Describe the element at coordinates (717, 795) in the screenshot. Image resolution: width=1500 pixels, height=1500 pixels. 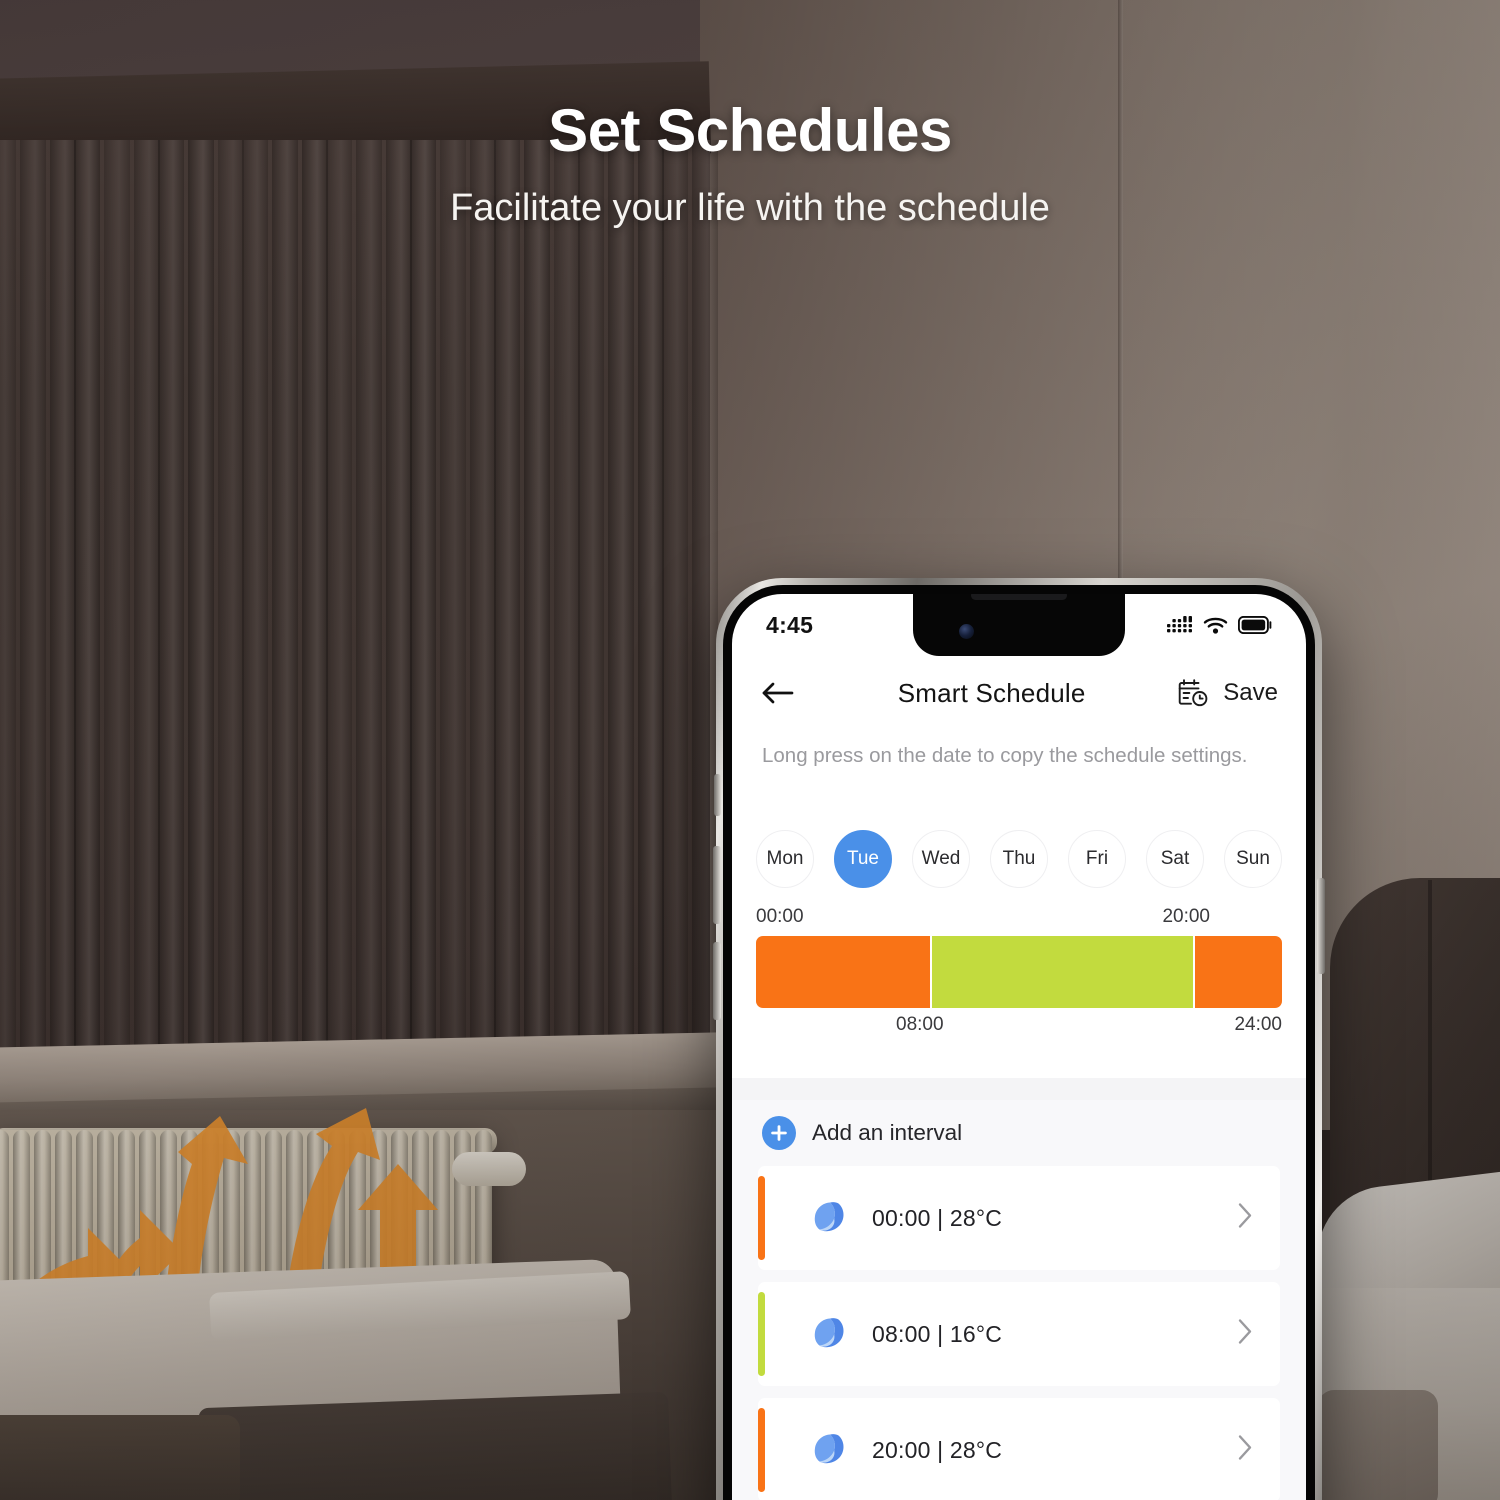
I see `phone-mute-switch` at that location.